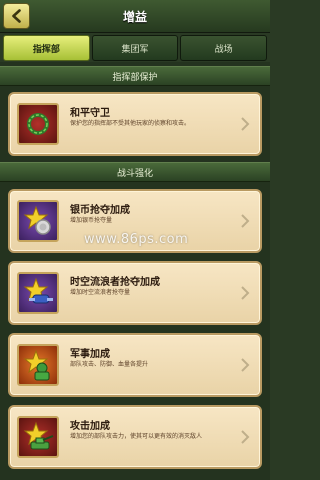  Describe the element at coordinates (135, 172) in the screenshot. I see `section-header-combat: 战斗强化` at that location.